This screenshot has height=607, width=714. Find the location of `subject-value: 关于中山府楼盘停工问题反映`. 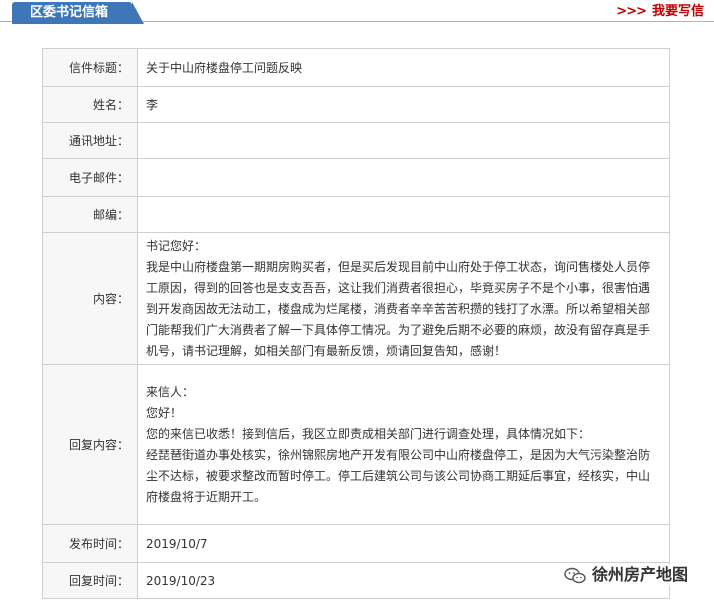

subject-value: 关于中山府楼盘停工问题反映 is located at coordinates (403, 67).